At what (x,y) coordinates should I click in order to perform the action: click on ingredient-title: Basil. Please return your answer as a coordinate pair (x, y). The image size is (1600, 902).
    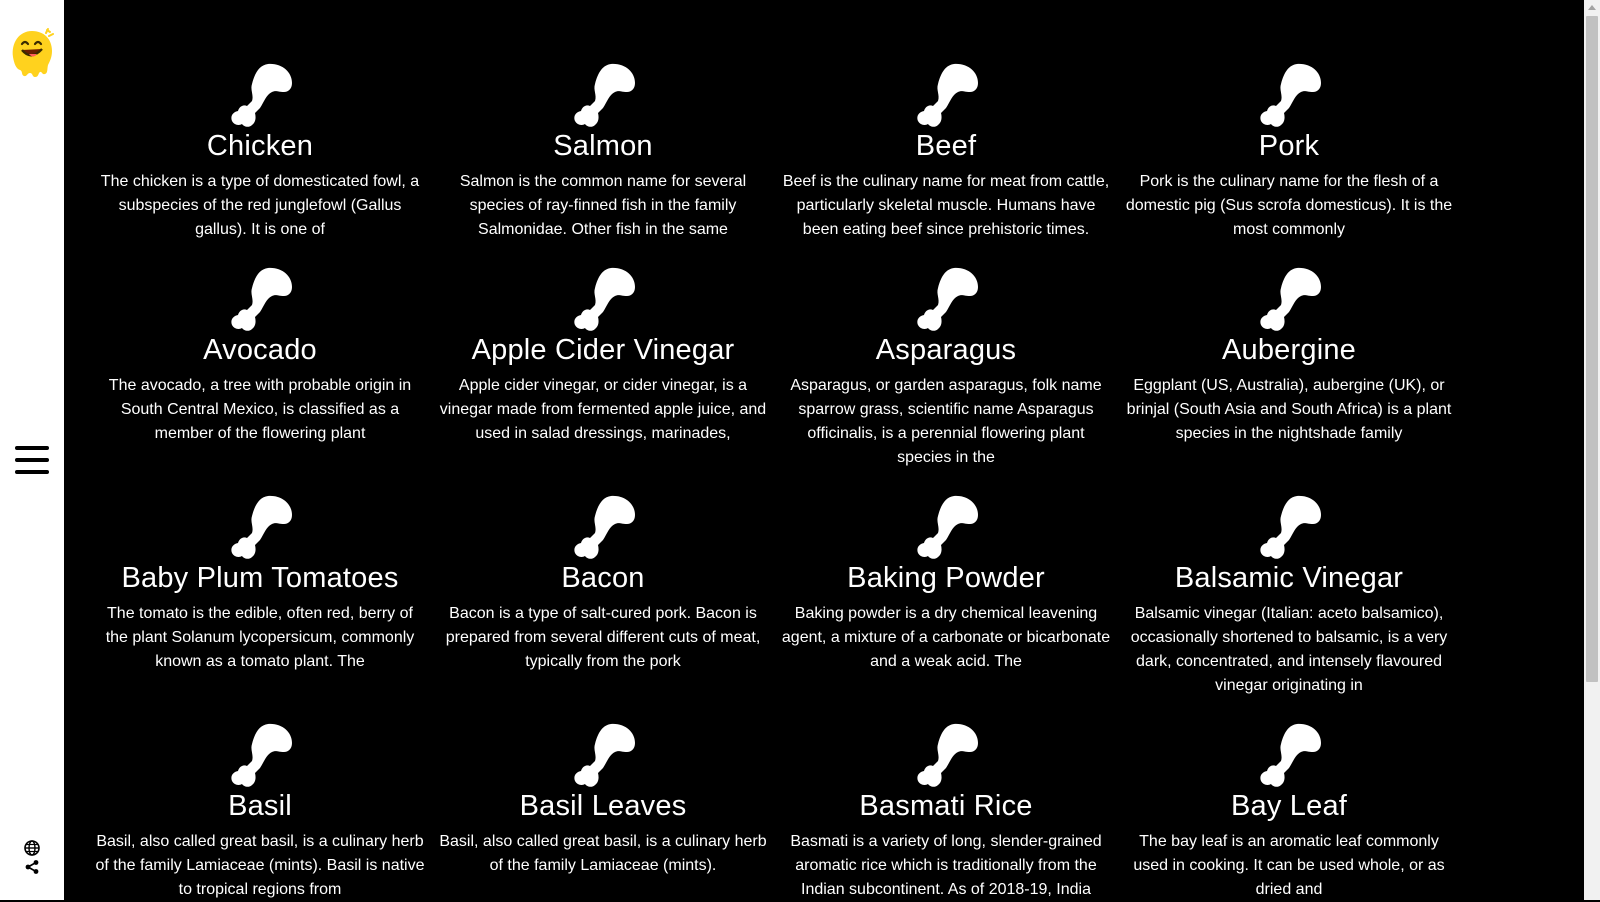
    Looking at the image, I should click on (260, 806).